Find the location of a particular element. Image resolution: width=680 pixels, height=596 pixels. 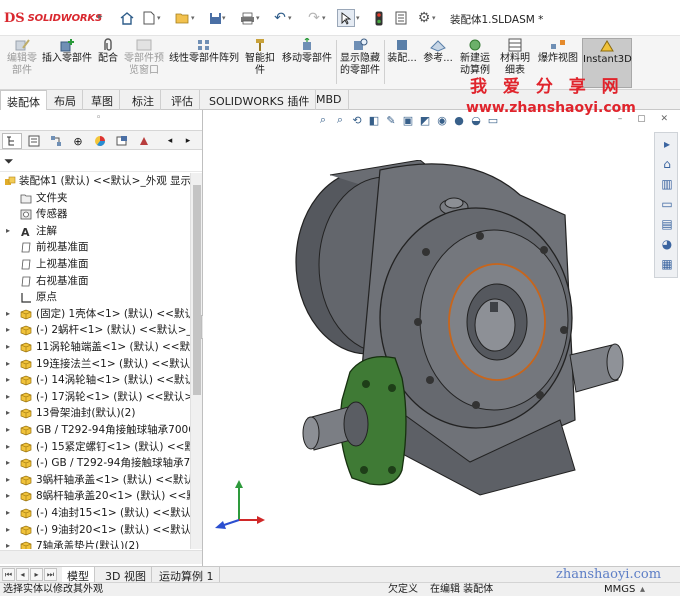

filter-funnel-icon: ⏷ is located at coordinates (9, 161).